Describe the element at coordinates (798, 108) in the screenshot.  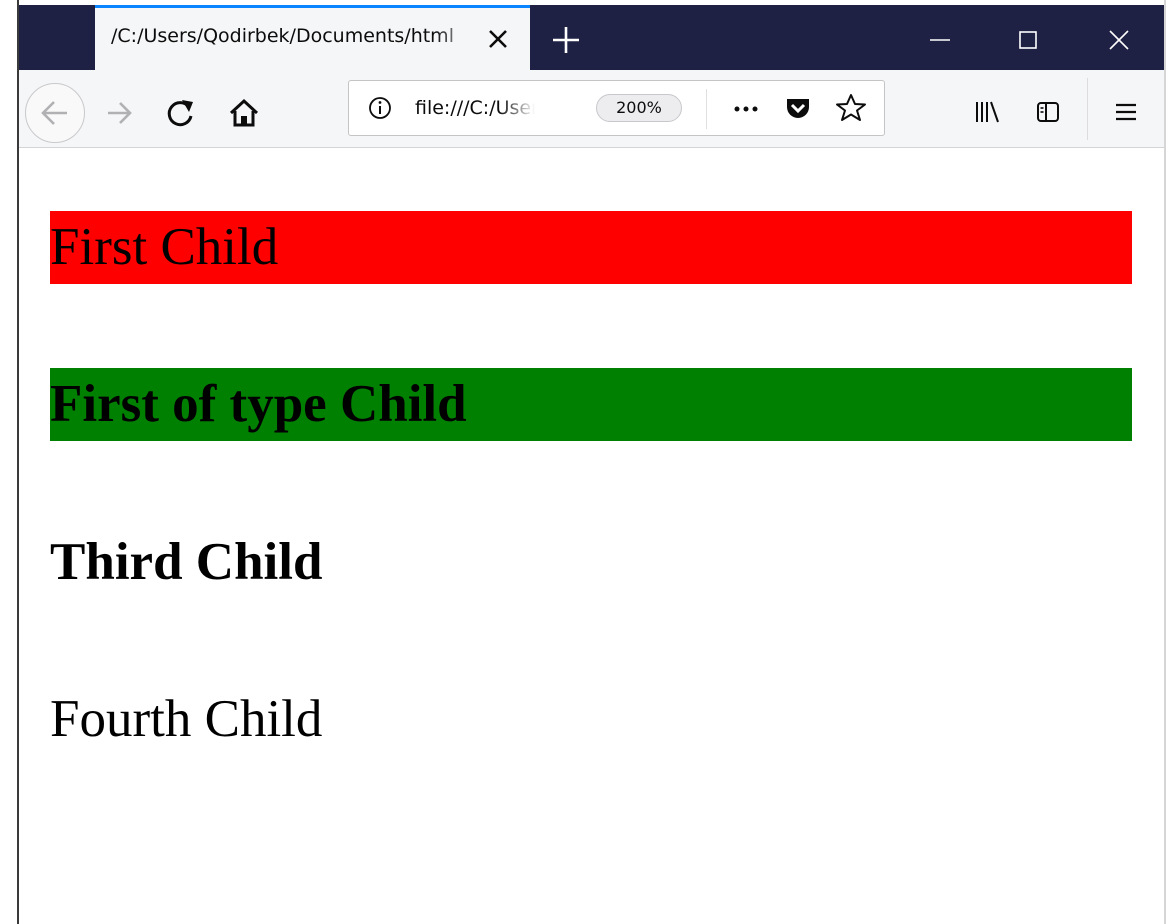
I see `pocket-icon` at that location.